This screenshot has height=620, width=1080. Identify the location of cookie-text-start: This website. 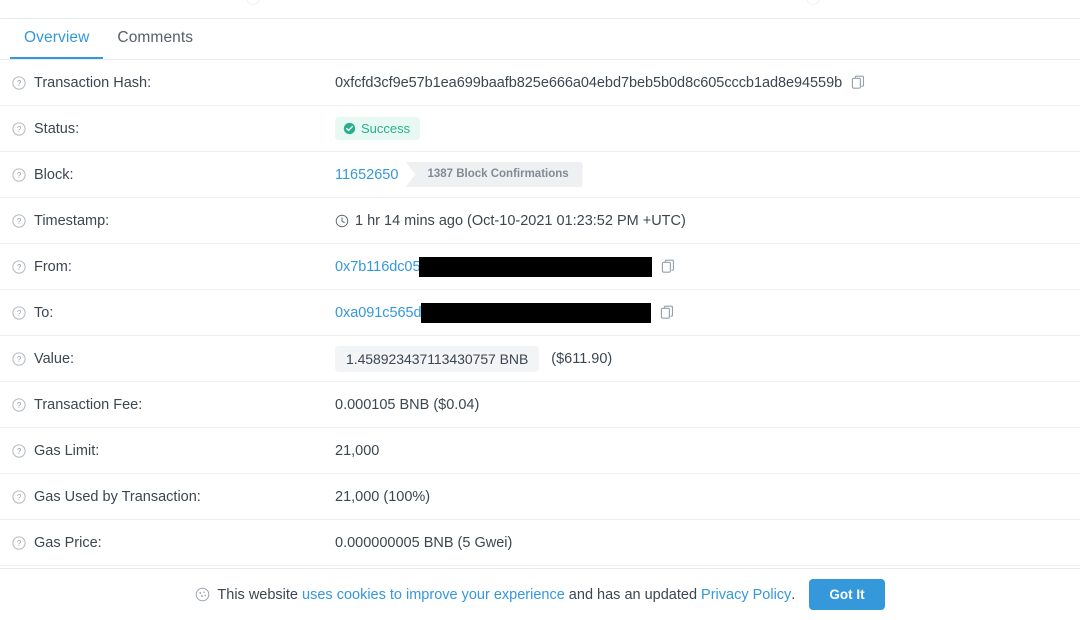
(260, 594).